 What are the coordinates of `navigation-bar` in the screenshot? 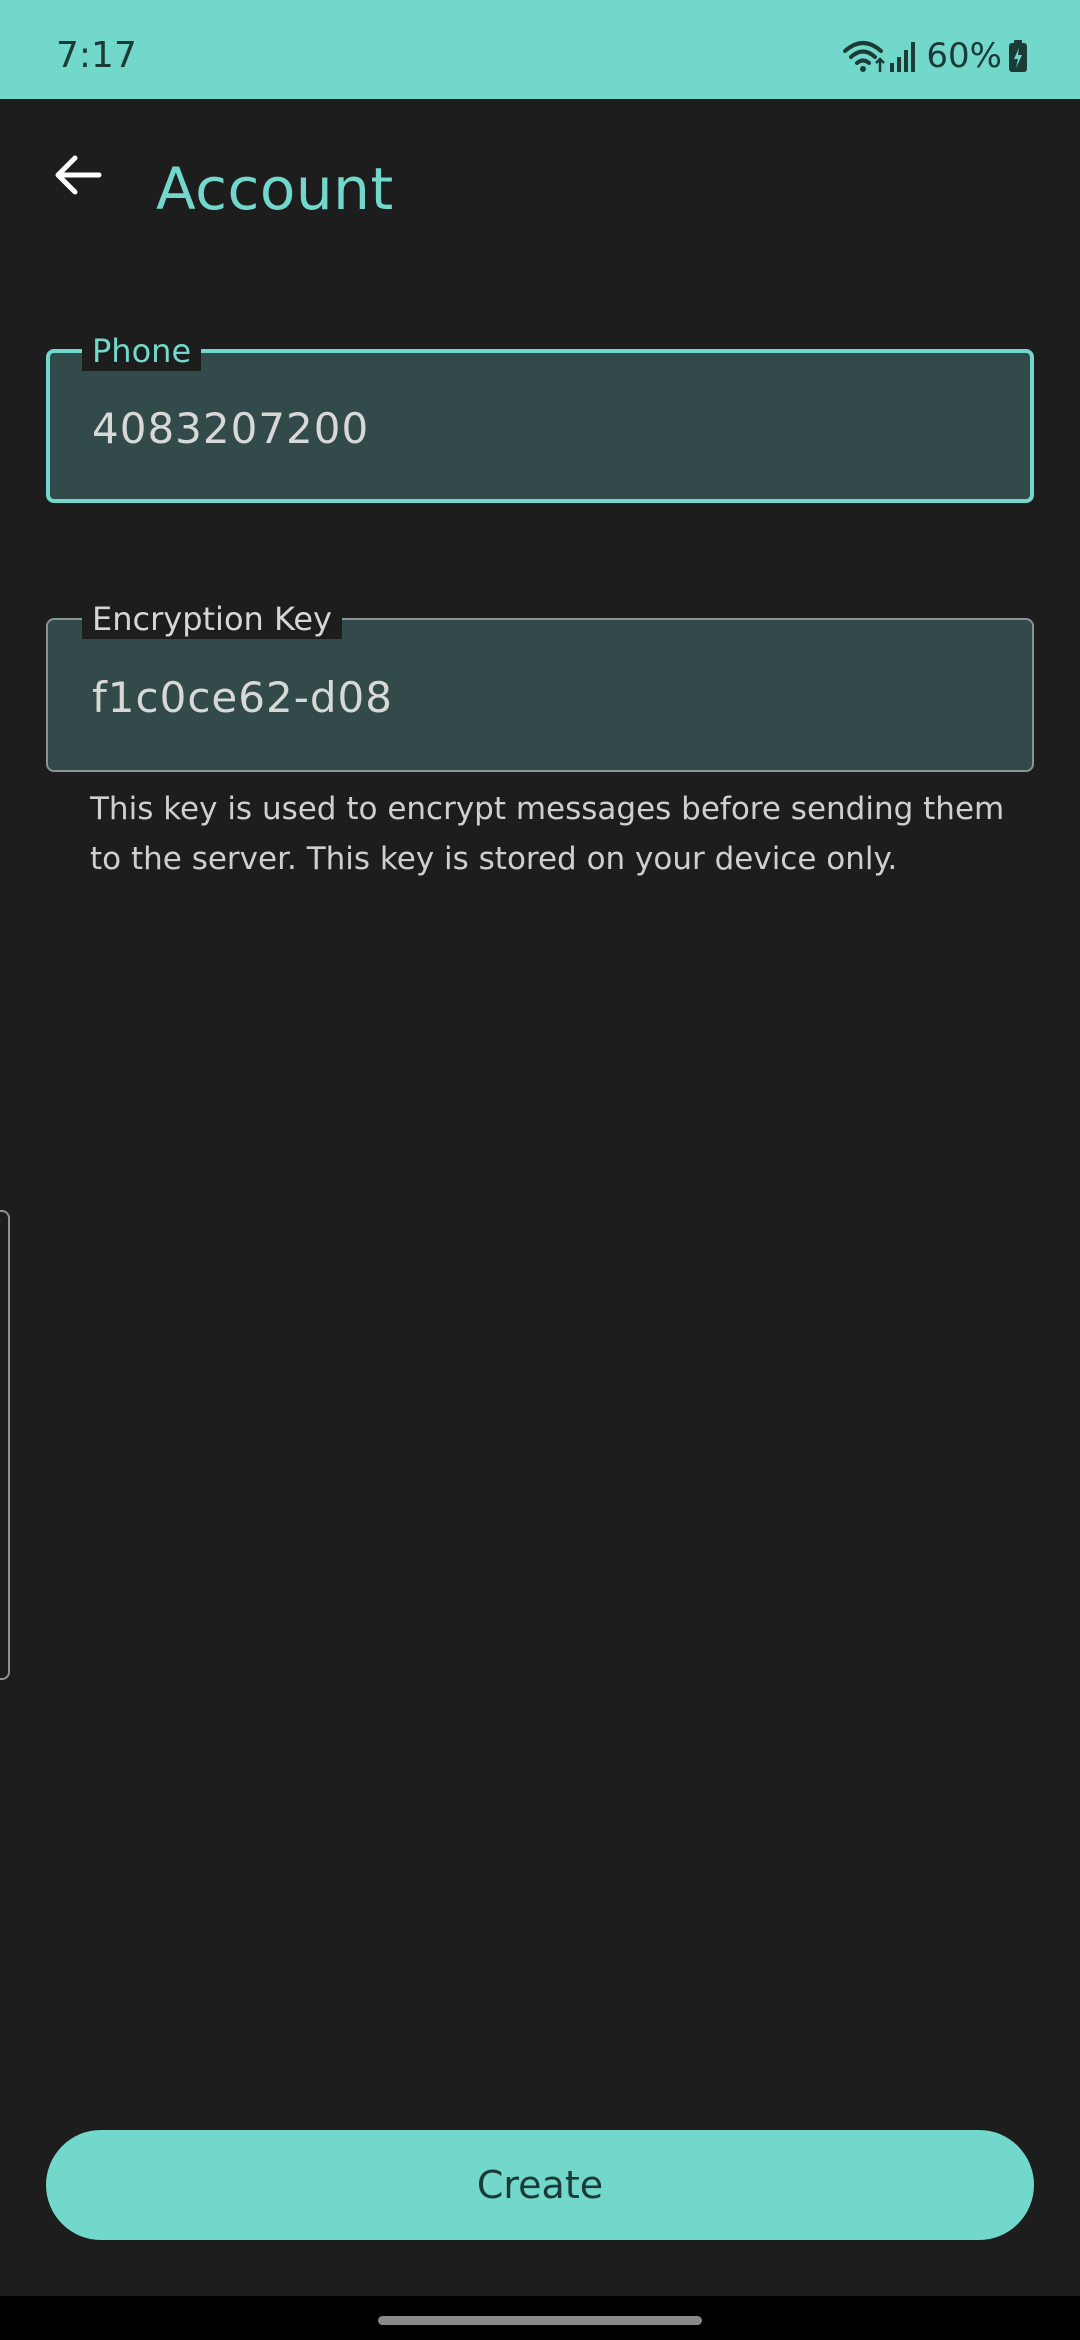 It's located at (540, 2318).